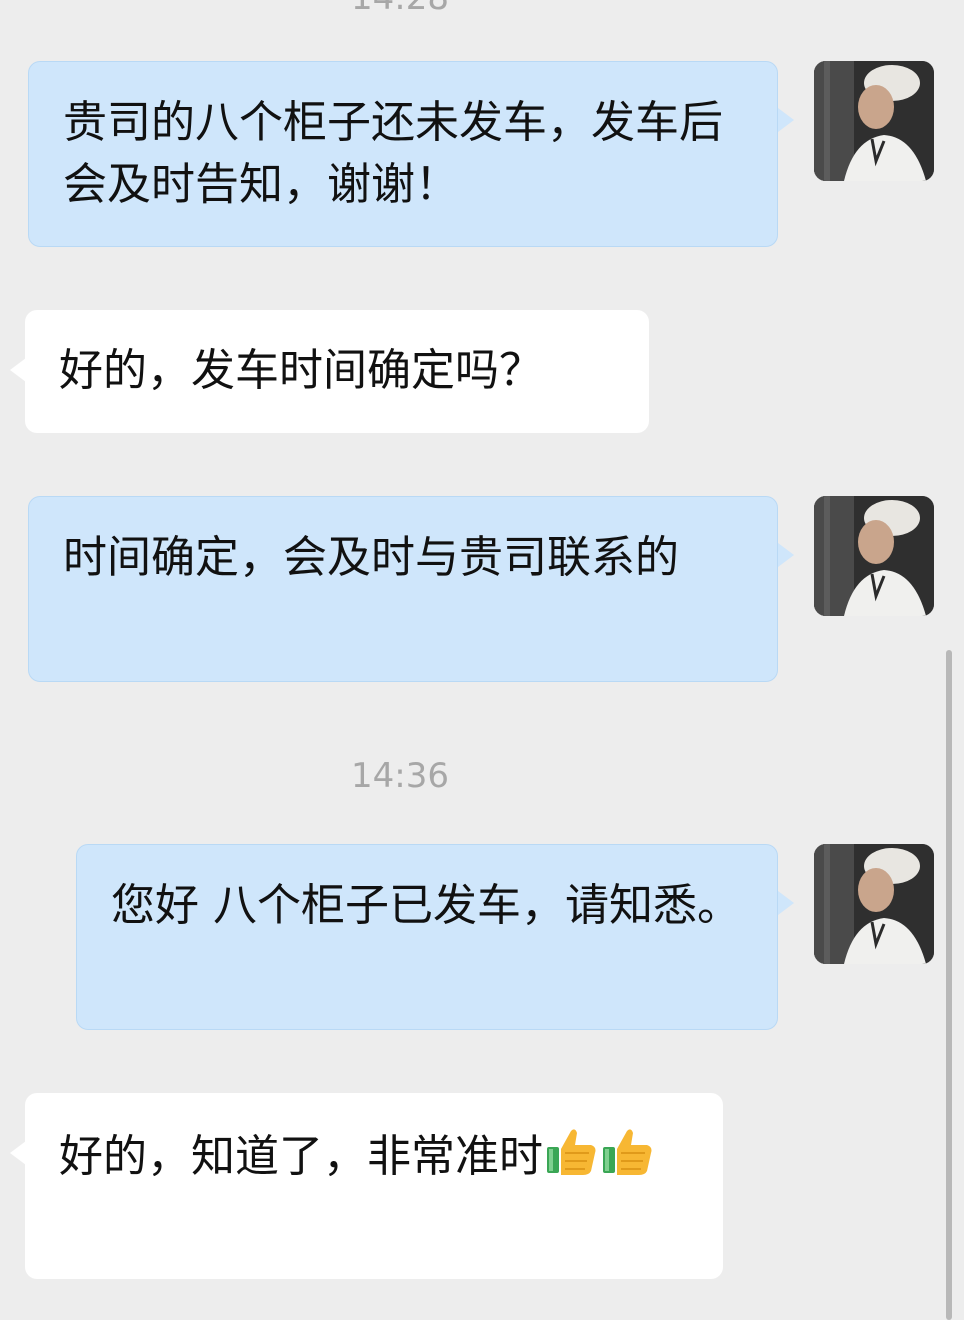  Describe the element at coordinates (400, 9) in the screenshot. I see `timestamp: 14:28` at that location.